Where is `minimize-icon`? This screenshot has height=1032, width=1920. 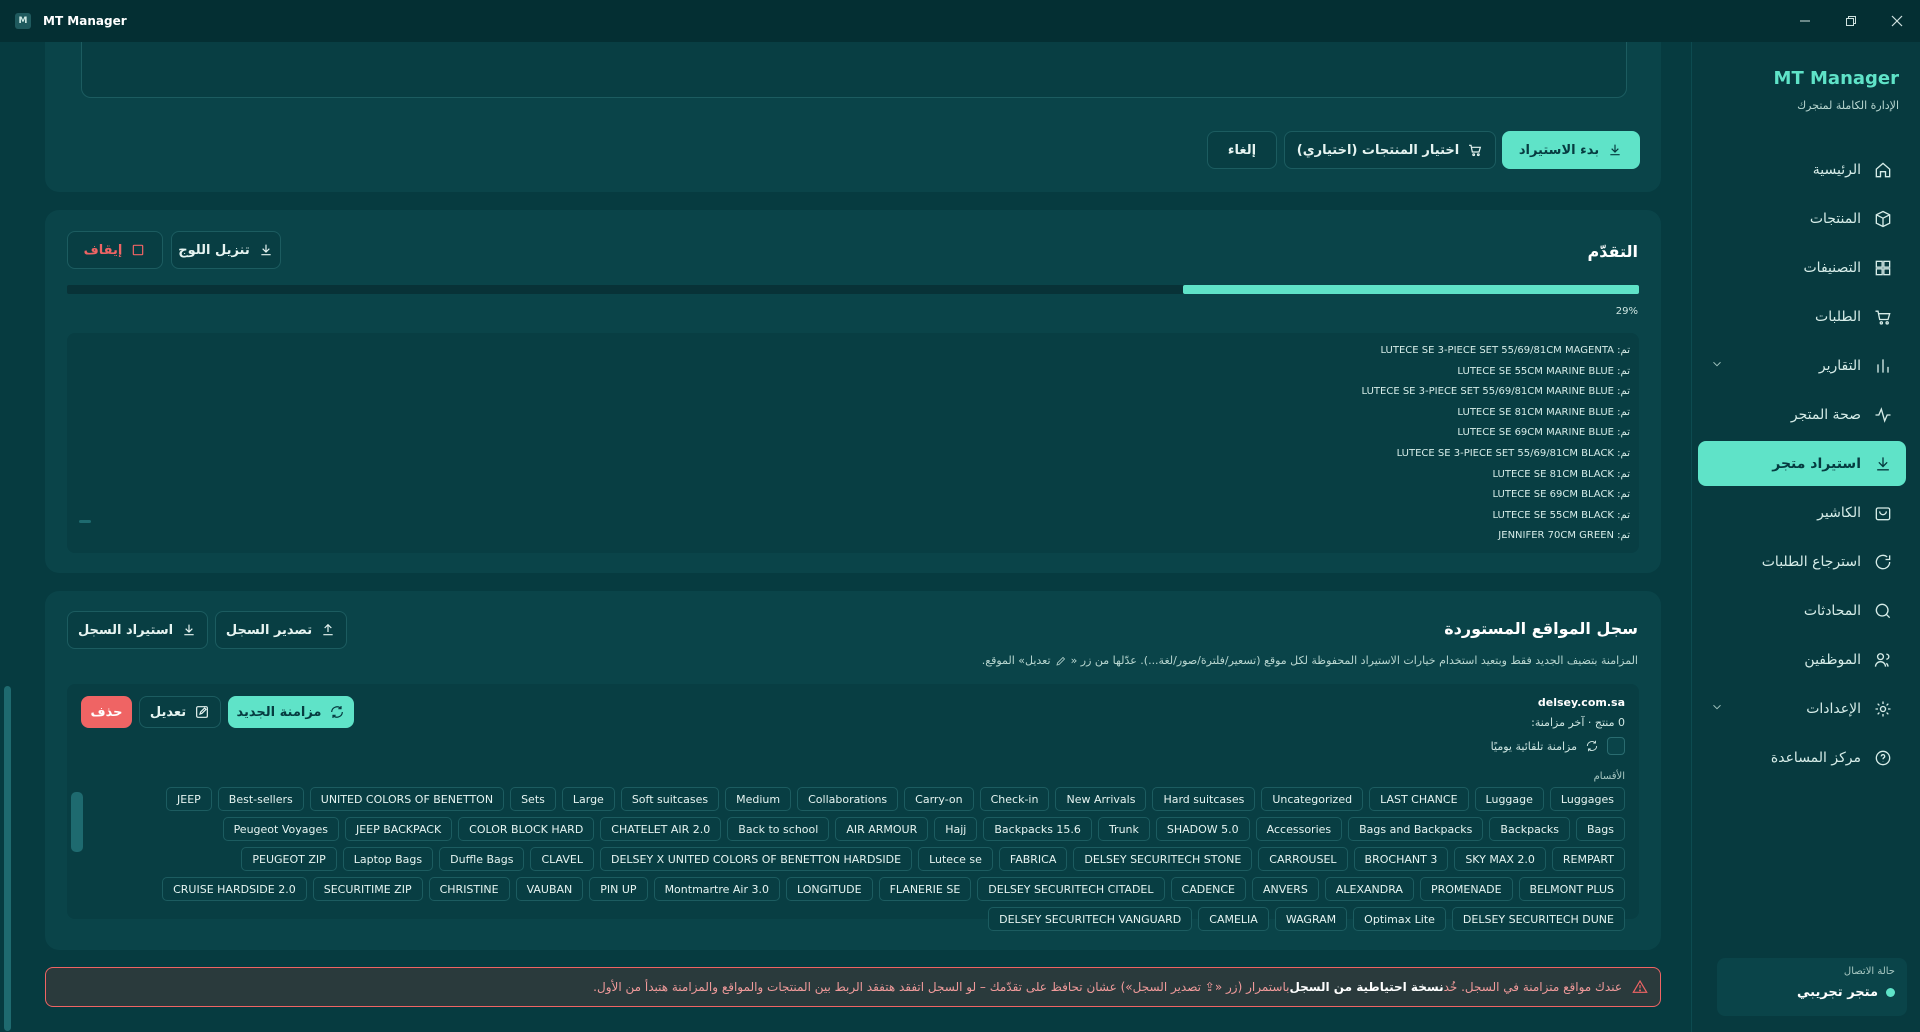
minimize-icon is located at coordinates (1805, 21).